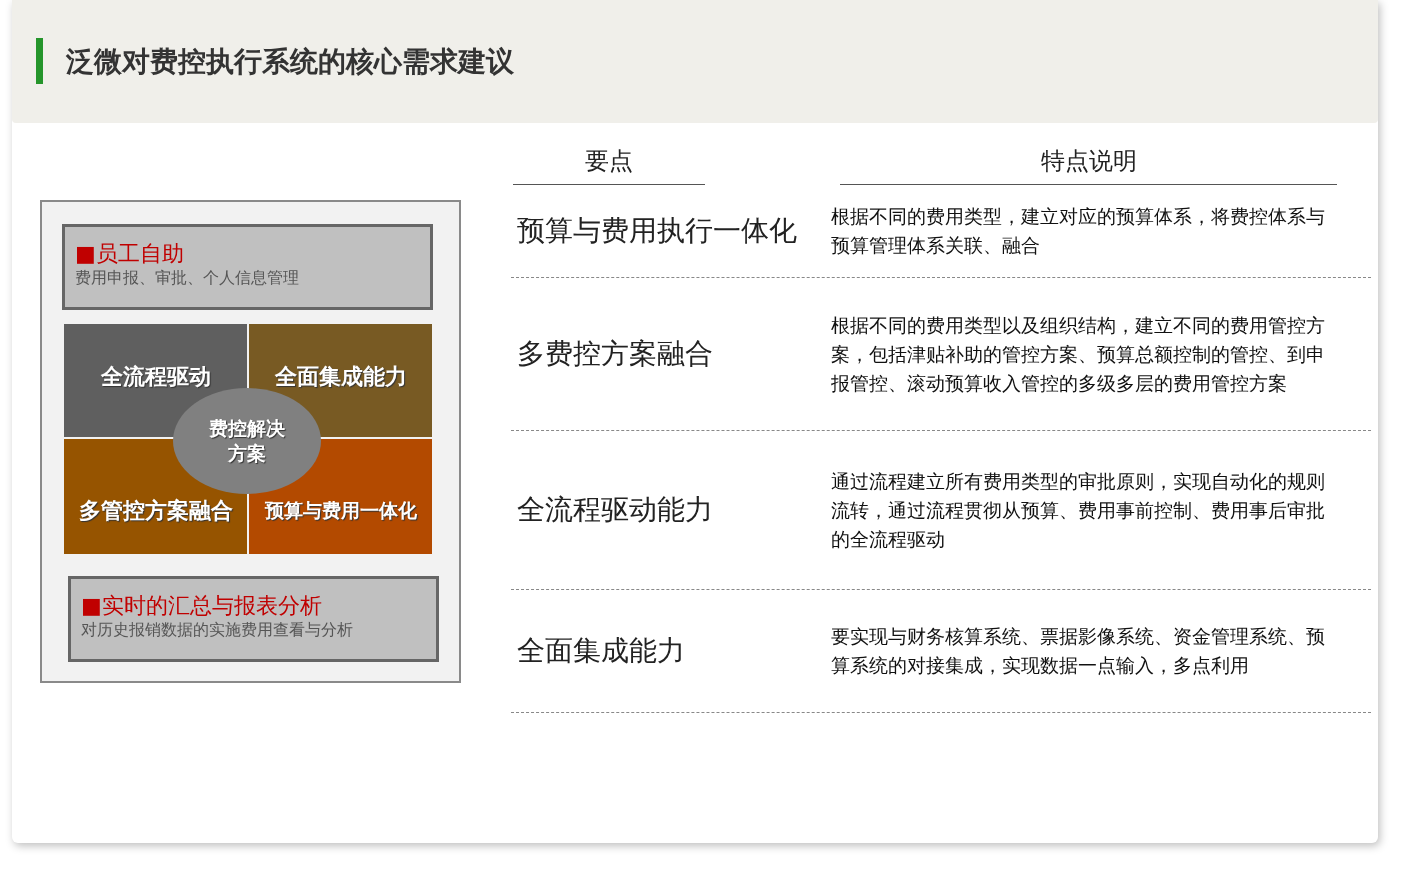 The image size is (1425, 875). Describe the element at coordinates (155, 376) in the screenshot. I see `quadrant-label: 全流程驱动` at that location.